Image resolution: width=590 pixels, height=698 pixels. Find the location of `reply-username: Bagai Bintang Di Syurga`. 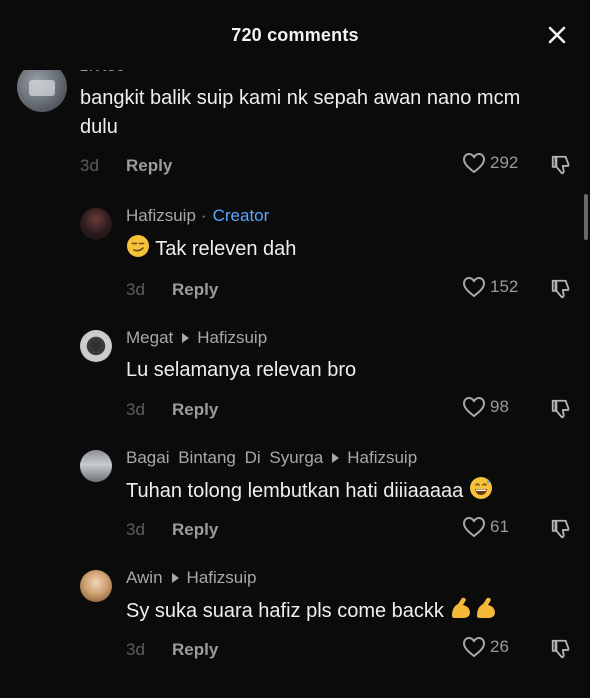

reply-username: Bagai Bintang Di Syurga is located at coordinates (224, 458).